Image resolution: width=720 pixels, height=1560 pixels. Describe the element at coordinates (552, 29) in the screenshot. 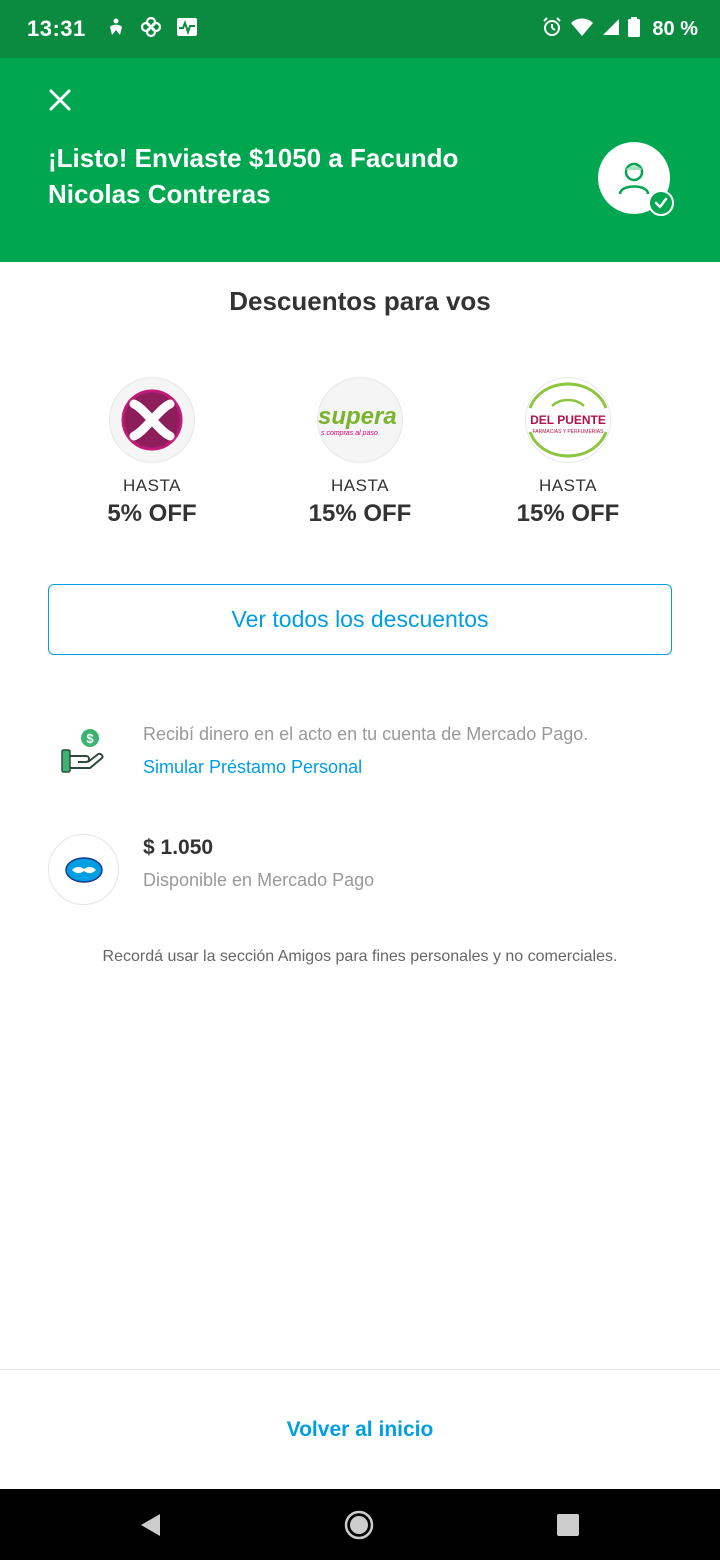

I see `alarm-icon` at that location.